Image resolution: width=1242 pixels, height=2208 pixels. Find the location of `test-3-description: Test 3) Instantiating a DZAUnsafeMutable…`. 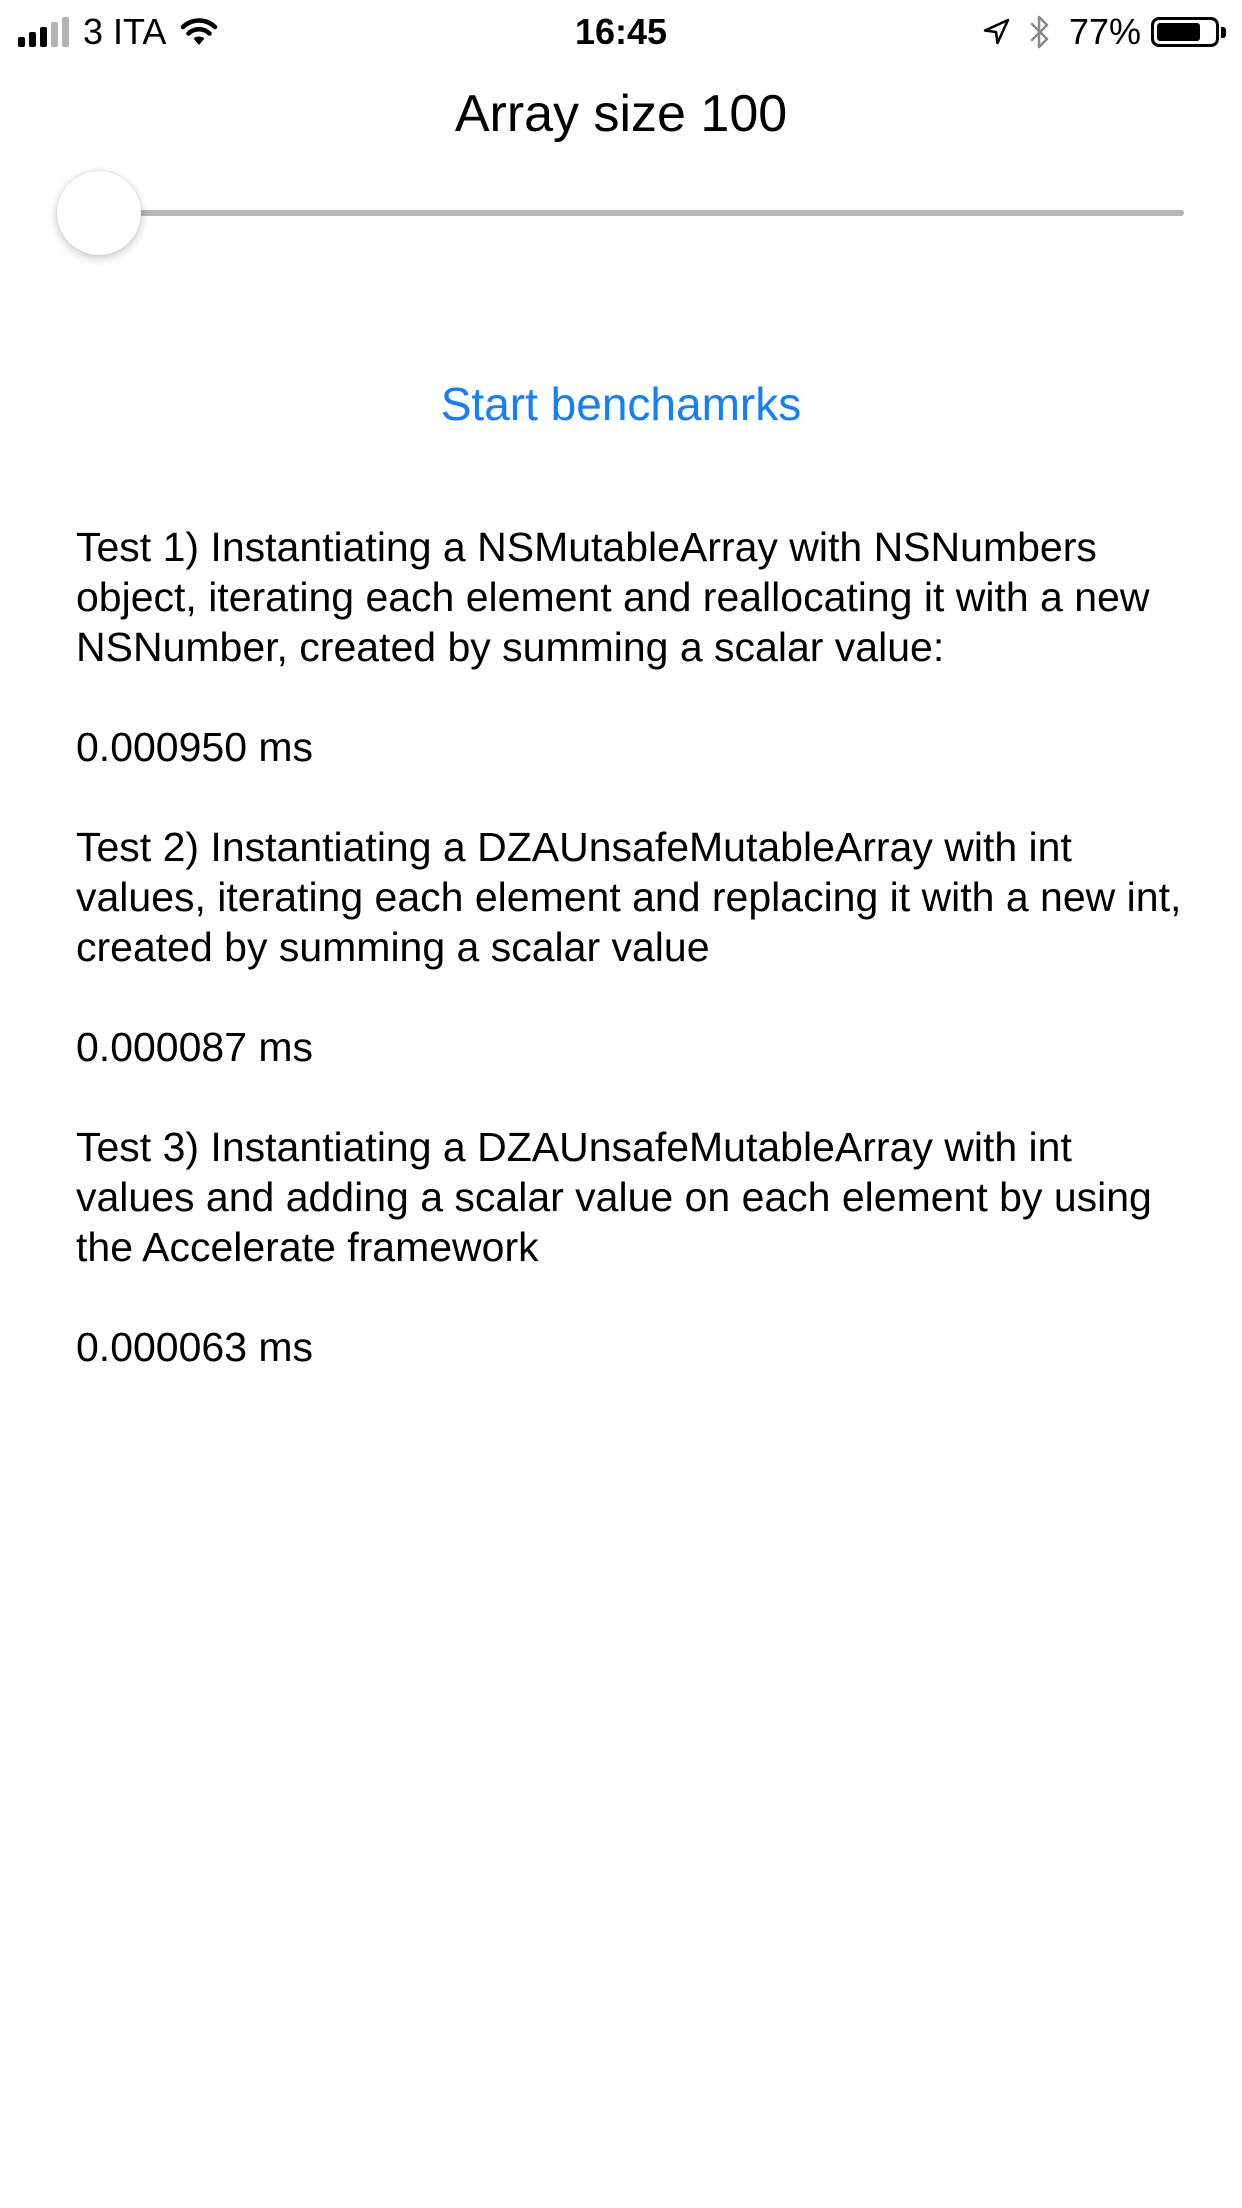

test-3-description: Test 3) Instantiating a DZAUnsafeMutable… is located at coordinates (614, 1197).